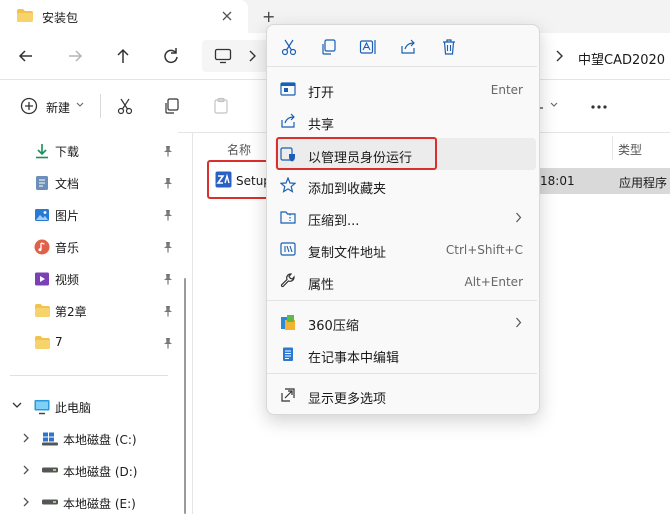 This screenshot has height=517, width=670. I want to click on music-icon, so click(42, 247).